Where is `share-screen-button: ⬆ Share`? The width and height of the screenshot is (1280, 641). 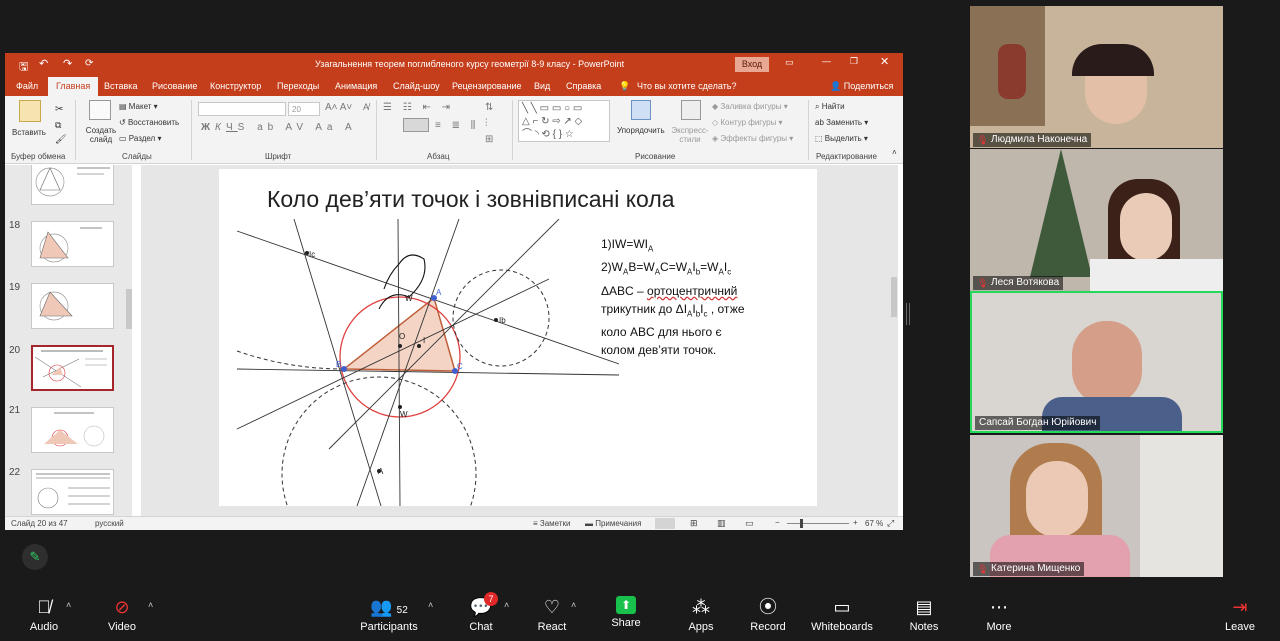 share-screen-button: ⬆ Share is located at coordinates (626, 615).